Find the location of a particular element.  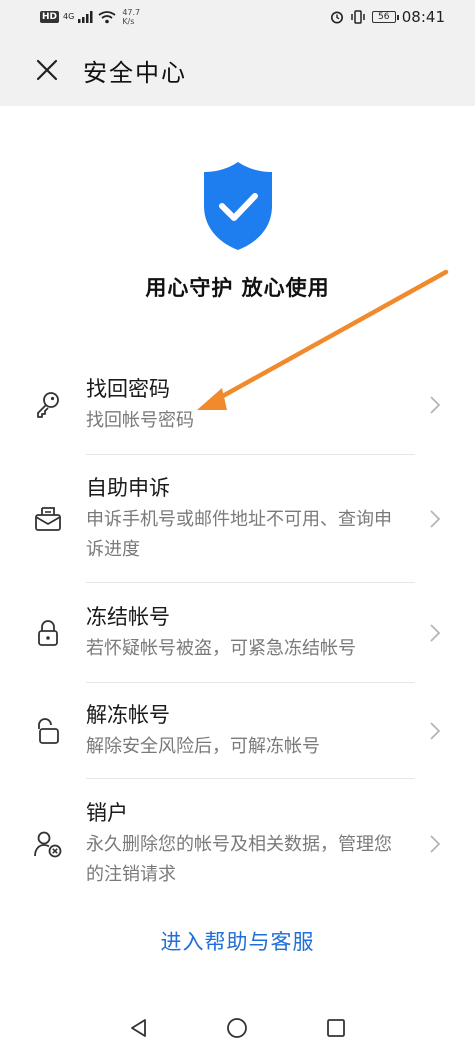

page-title: 安全中心 is located at coordinates (135, 72).